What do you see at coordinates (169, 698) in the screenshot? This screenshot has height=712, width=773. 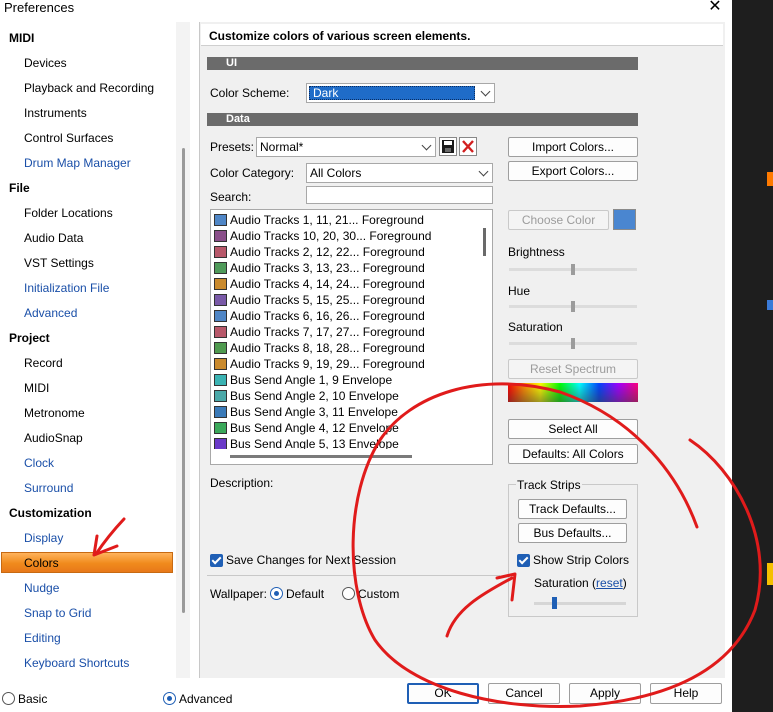 I see `advanced-mode-radio` at bounding box center [169, 698].